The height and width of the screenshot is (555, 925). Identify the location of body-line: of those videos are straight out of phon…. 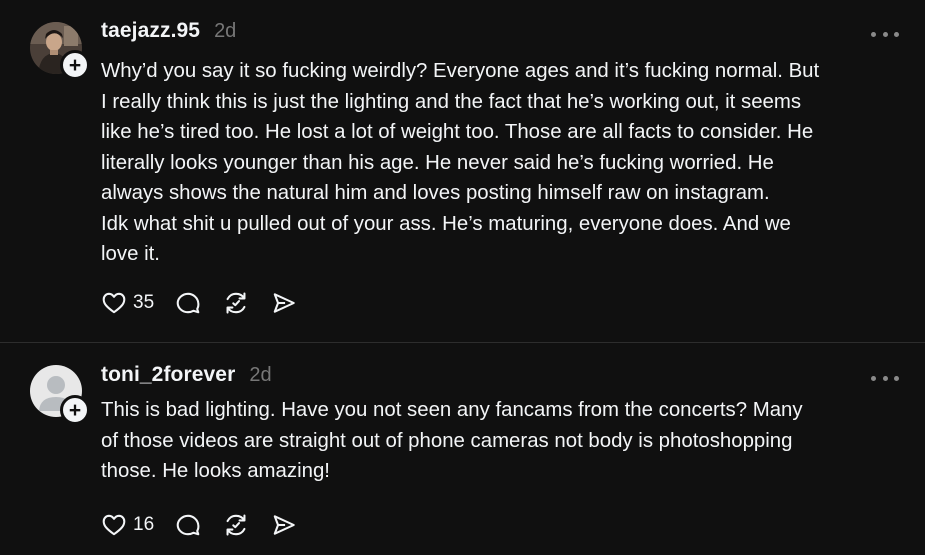
(447, 440).